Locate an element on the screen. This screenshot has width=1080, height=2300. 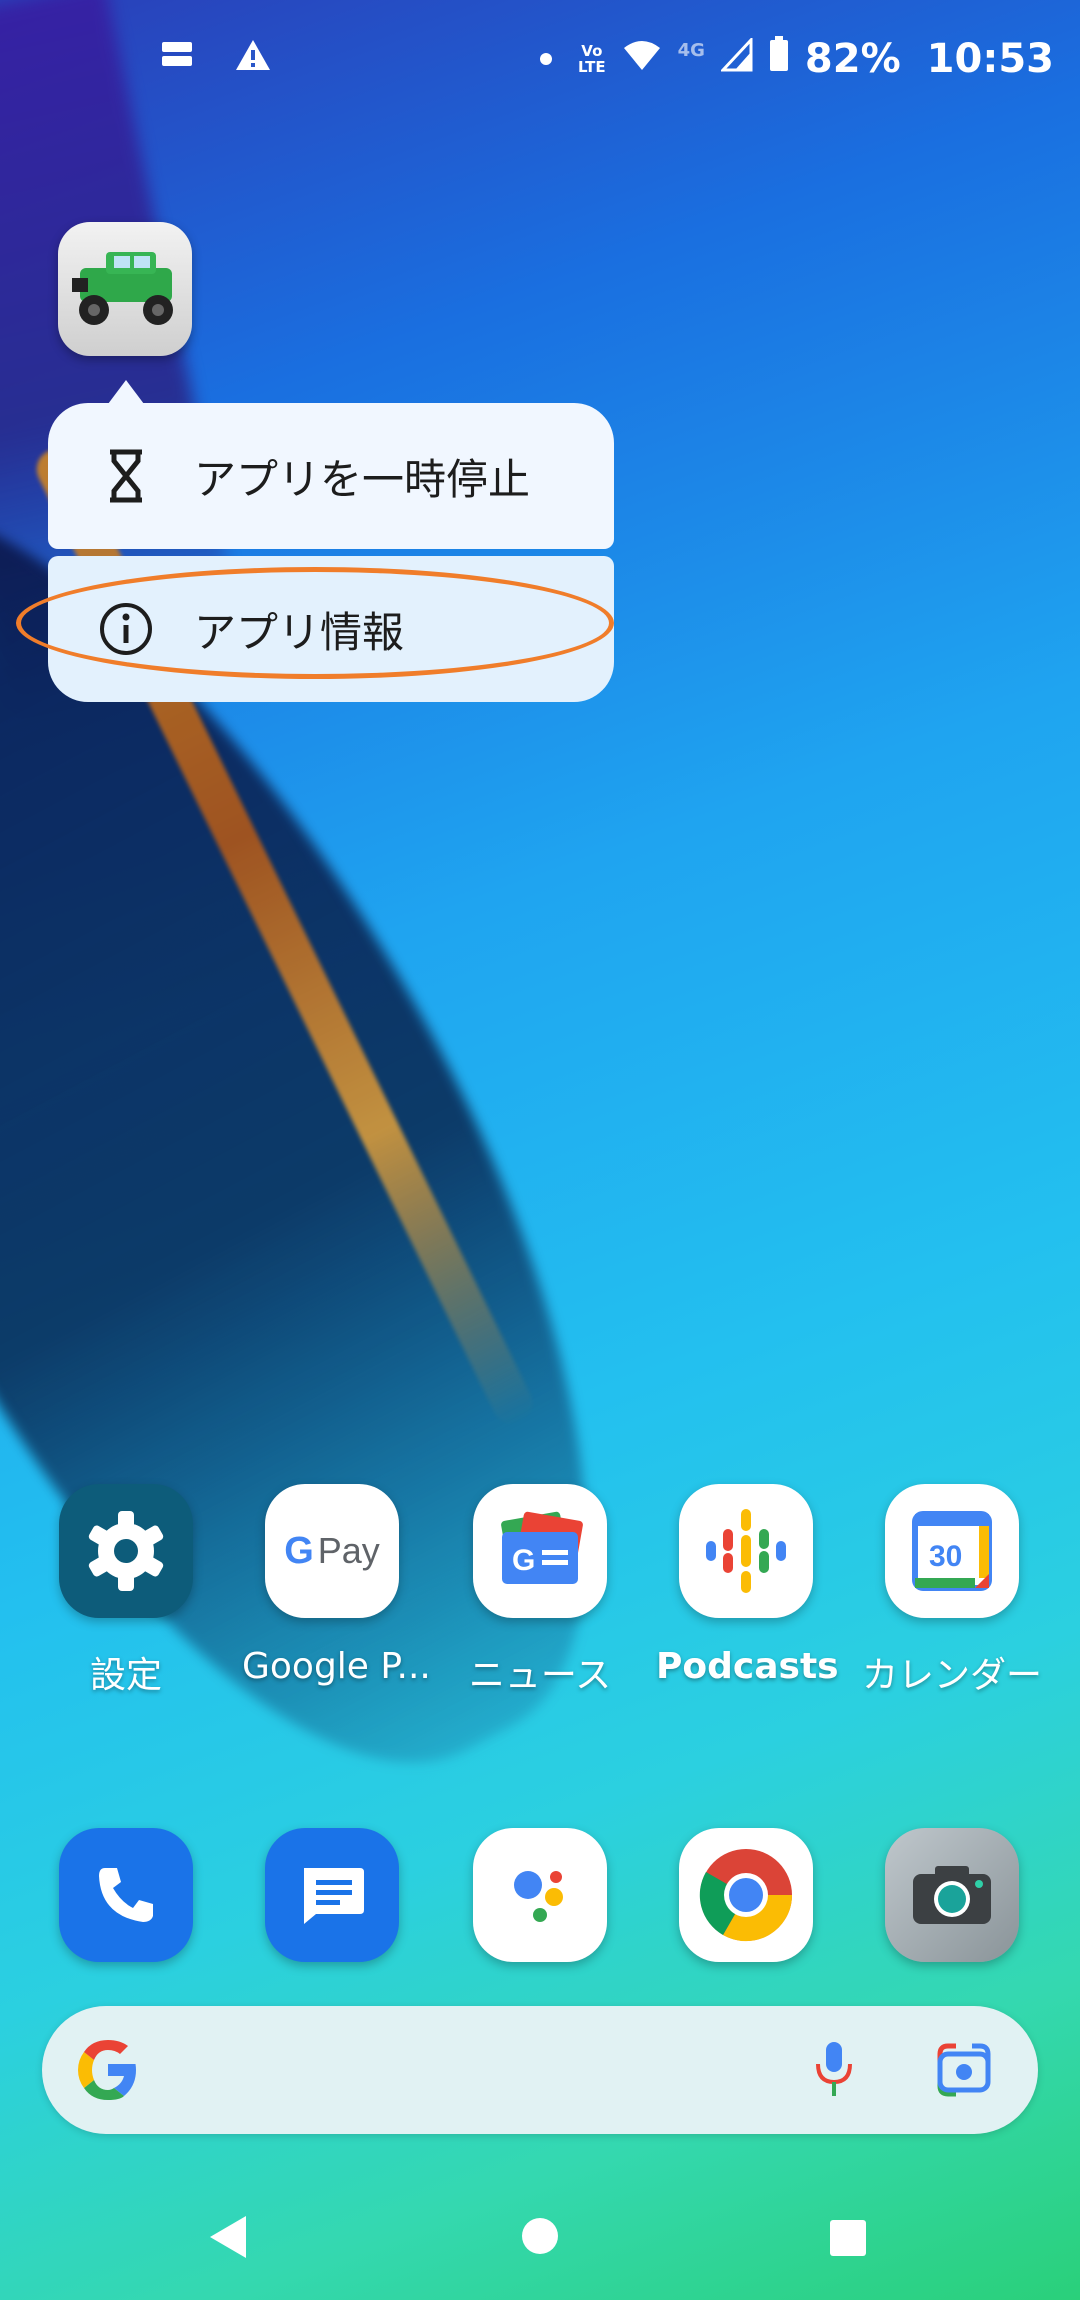
dock-phone is located at coordinates (126, 1895).